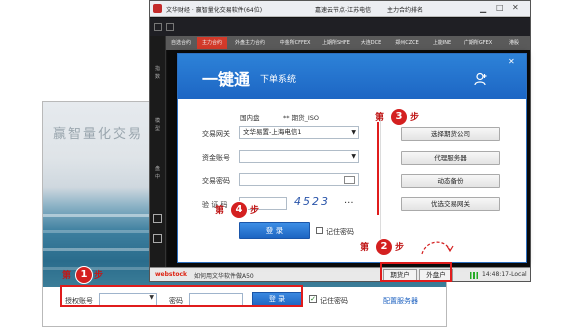 This screenshot has height=334, width=570. Describe the element at coordinates (299, 156) in the screenshot. I see `account-select: ▼` at that location.